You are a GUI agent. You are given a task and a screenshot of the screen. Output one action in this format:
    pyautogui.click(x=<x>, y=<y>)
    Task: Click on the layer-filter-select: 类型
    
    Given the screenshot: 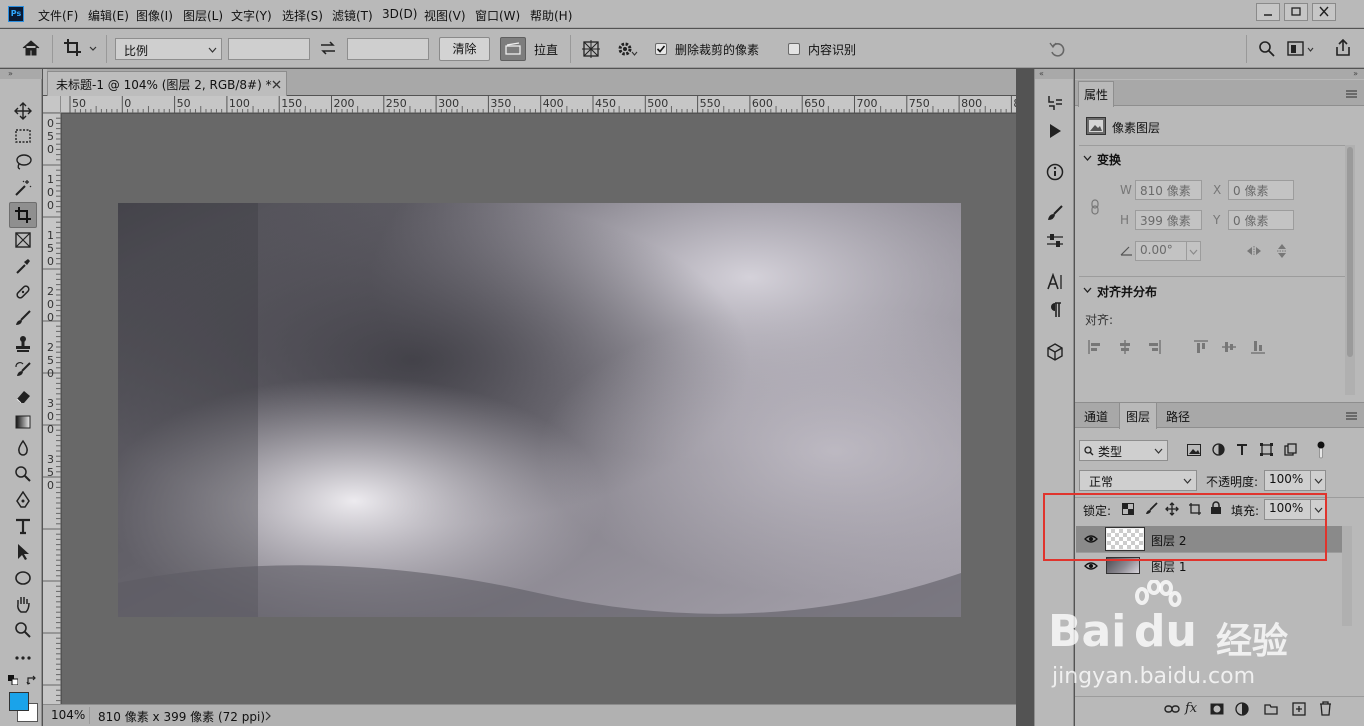 What is the action you would take?
    pyautogui.click(x=1123, y=450)
    